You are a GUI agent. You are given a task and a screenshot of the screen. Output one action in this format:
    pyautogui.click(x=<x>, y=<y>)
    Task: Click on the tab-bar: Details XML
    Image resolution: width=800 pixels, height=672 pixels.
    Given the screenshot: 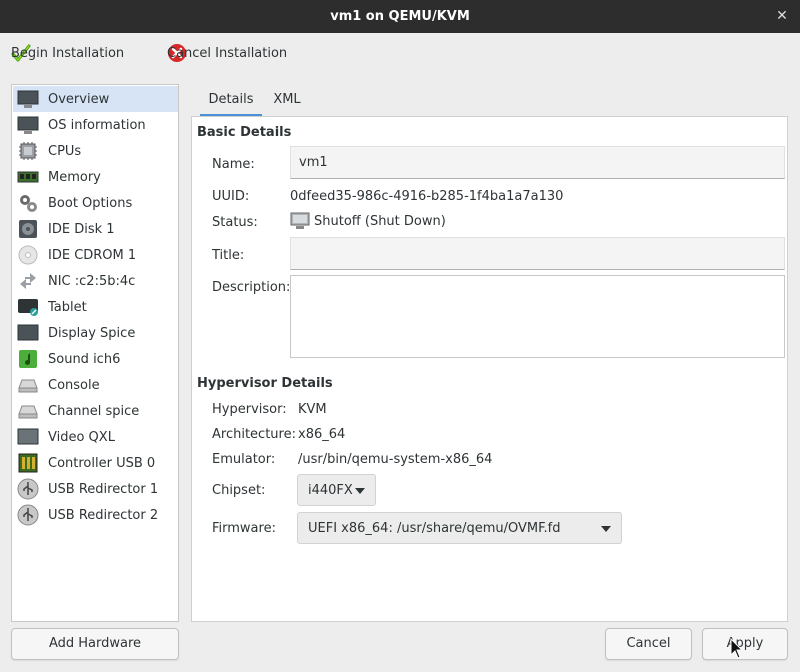 What is the action you would take?
    pyautogui.click(x=489, y=100)
    